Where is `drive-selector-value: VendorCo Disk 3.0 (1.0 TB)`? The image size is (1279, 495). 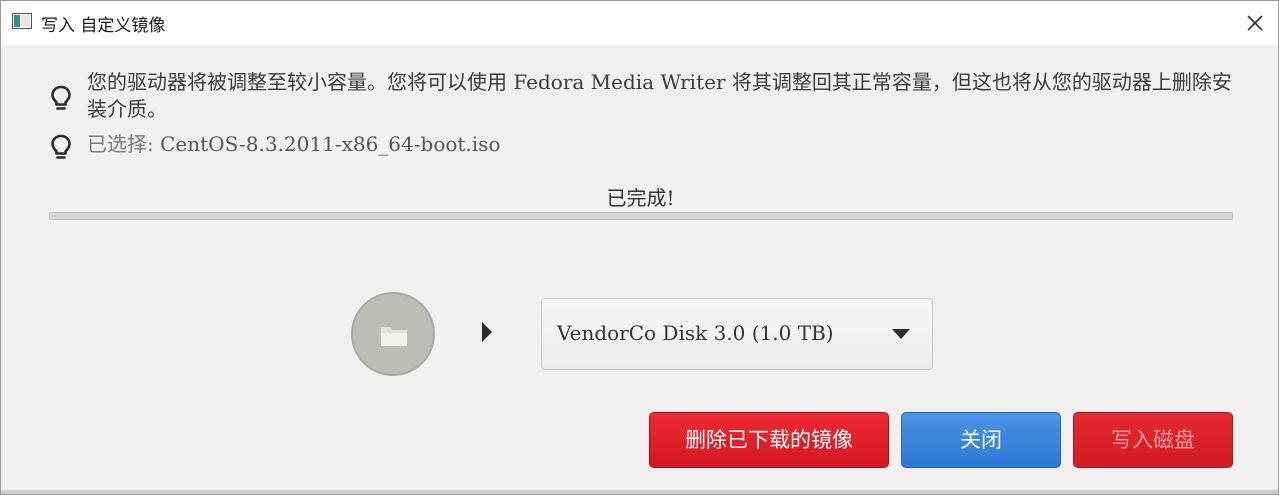 drive-selector-value: VendorCo Disk 3.0 (1.0 TB) is located at coordinates (695, 333).